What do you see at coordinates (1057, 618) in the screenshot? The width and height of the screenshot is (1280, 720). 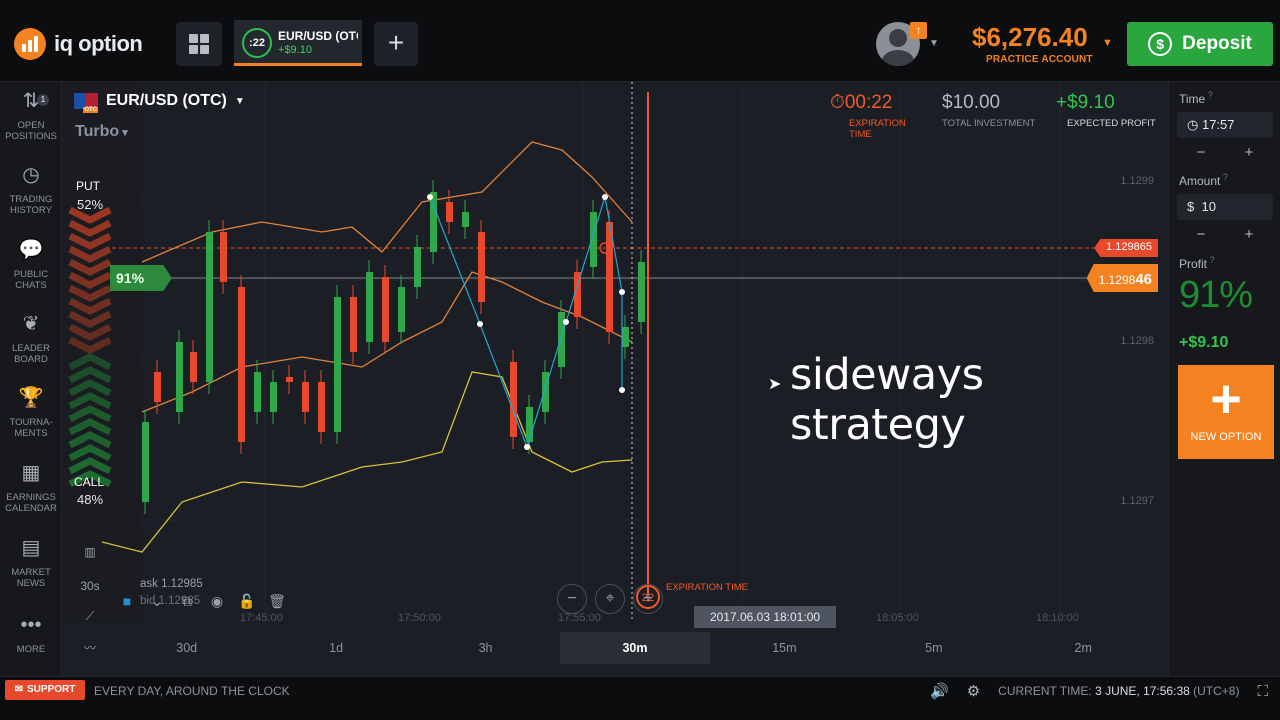 I see `x-tick-label: 18:10:00` at bounding box center [1057, 618].